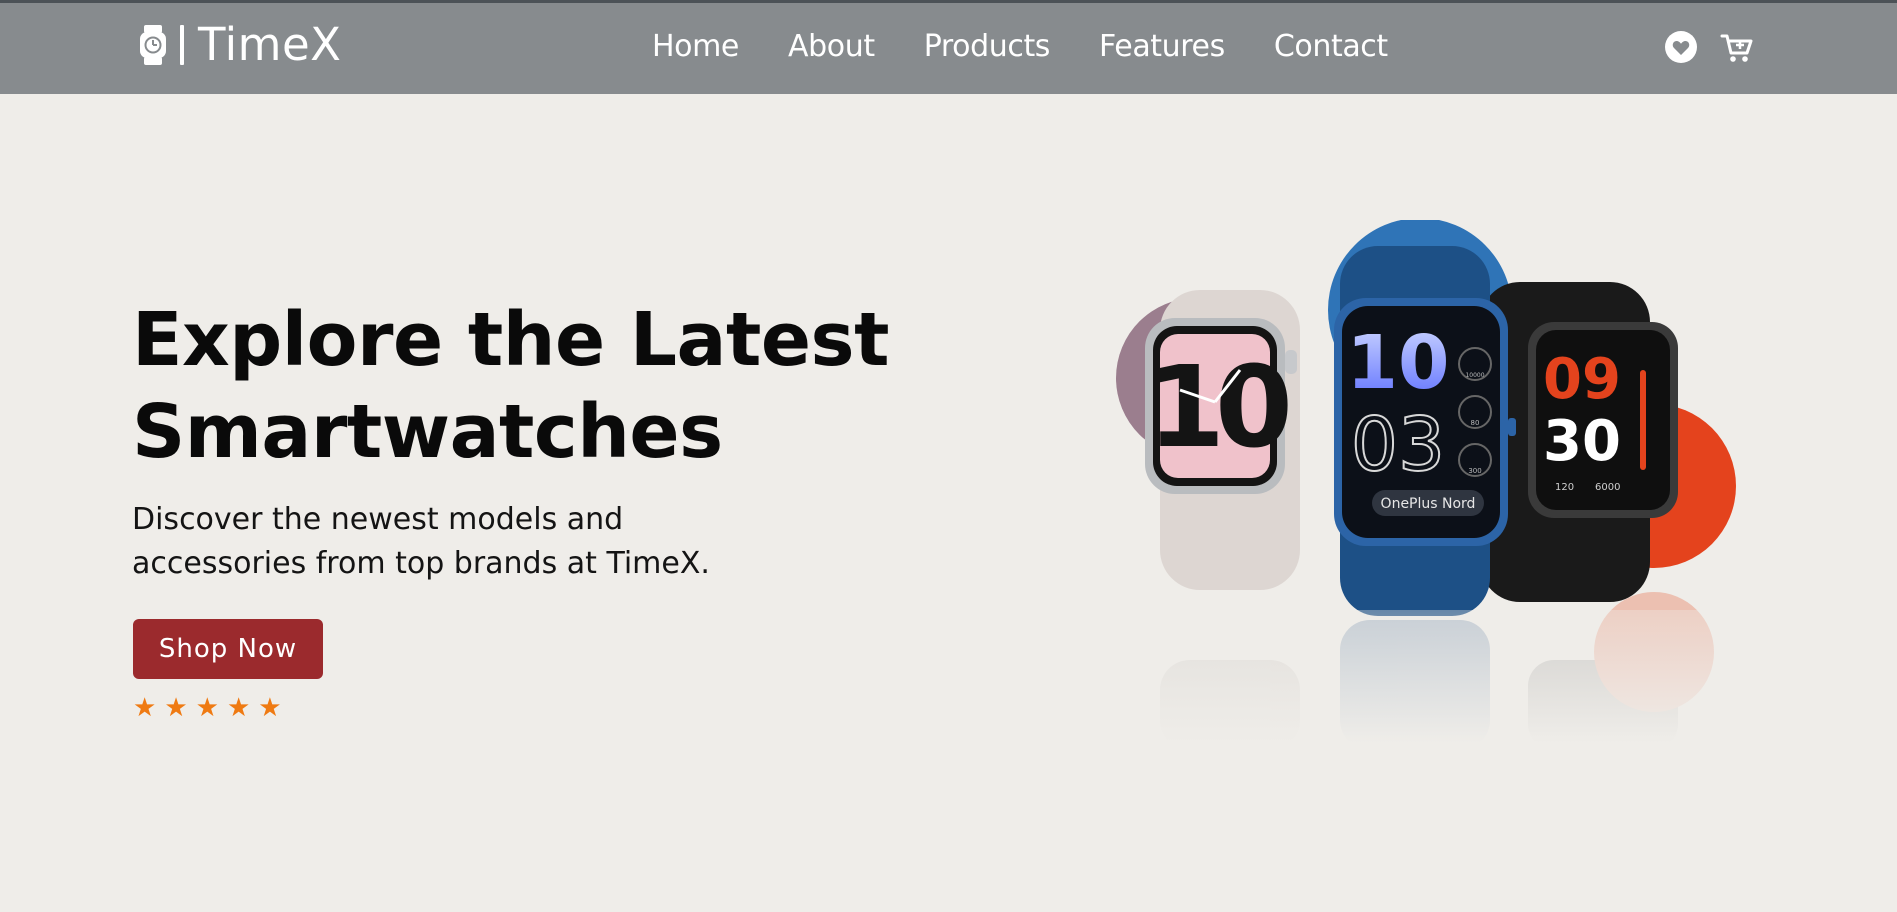 The width and height of the screenshot is (1897, 912). Describe the element at coordinates (1681, 47) in the screenshot. I see `heart-icon` at that location.